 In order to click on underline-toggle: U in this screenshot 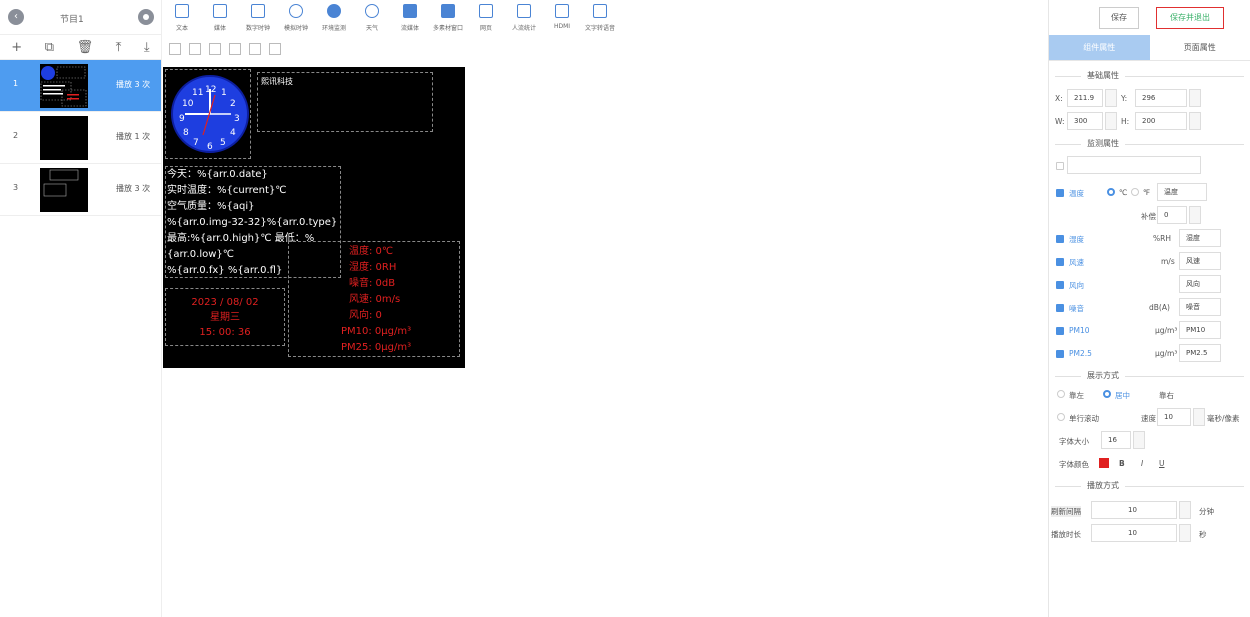, I will do `click(1162, 463)`.